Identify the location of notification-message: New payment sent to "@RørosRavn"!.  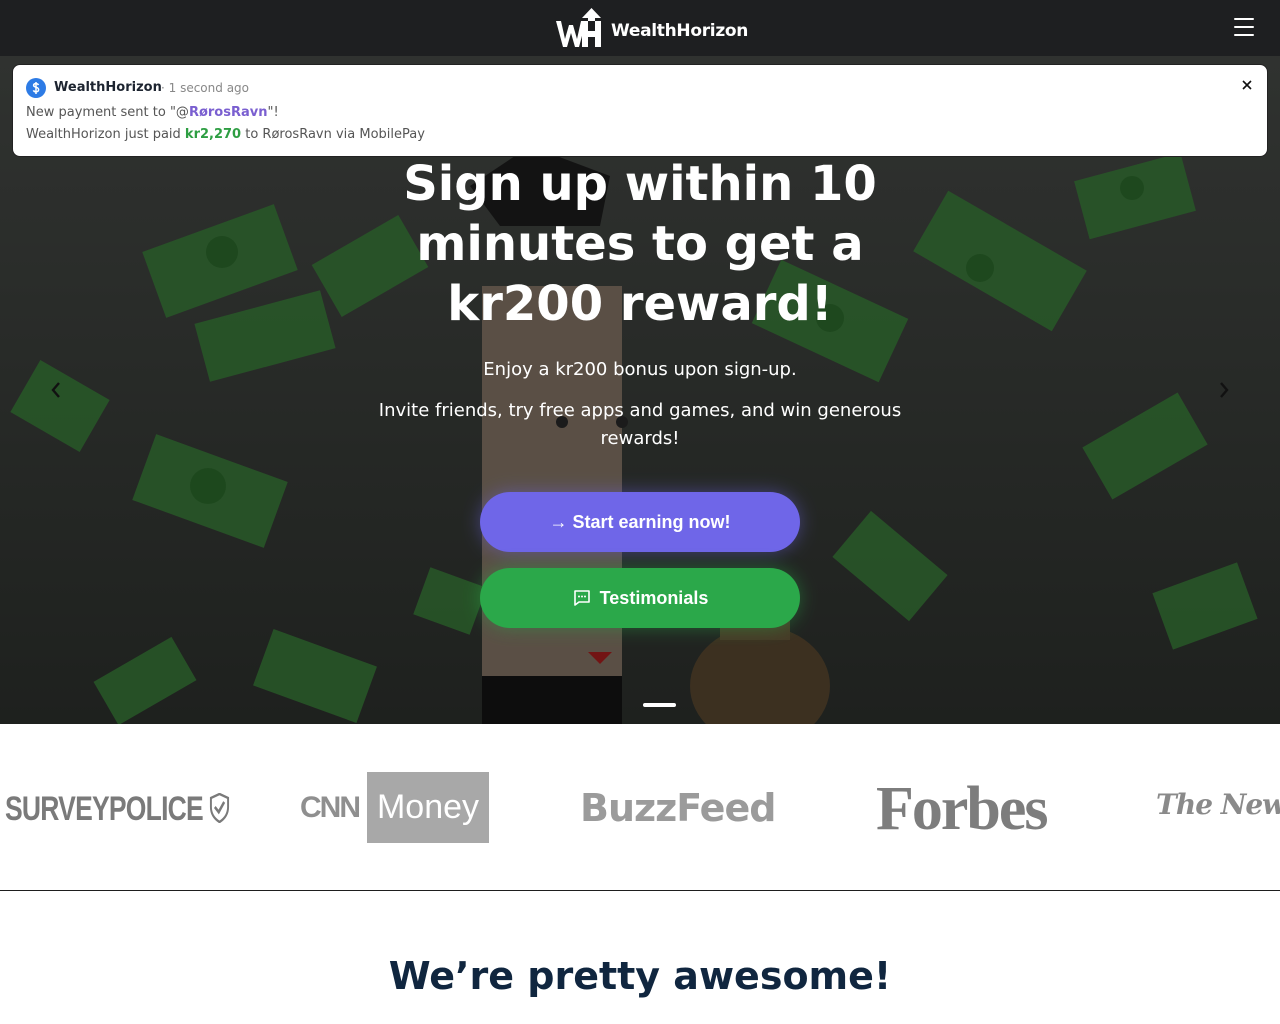
(152, 112).